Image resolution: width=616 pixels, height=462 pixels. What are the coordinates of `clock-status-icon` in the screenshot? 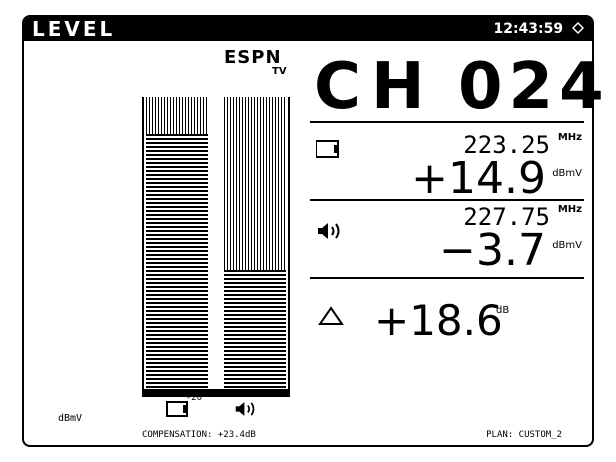 It's located at (578, 28).